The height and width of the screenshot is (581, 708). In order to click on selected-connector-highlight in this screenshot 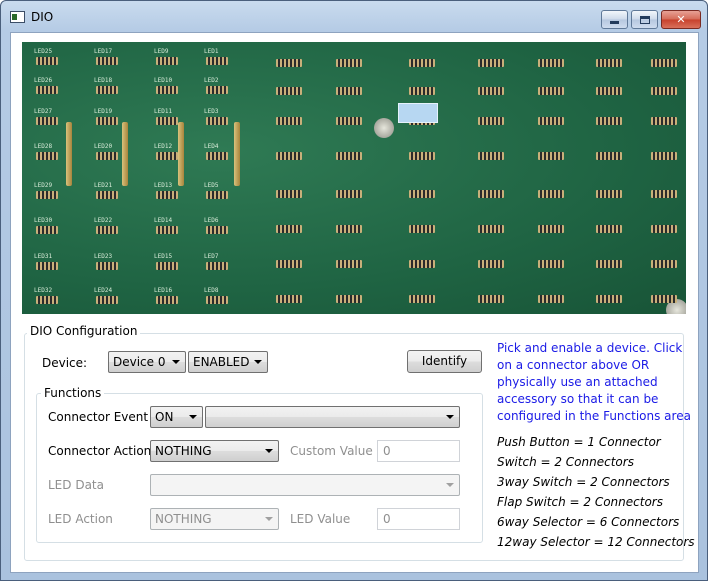, I will do `click(418, 113)`.